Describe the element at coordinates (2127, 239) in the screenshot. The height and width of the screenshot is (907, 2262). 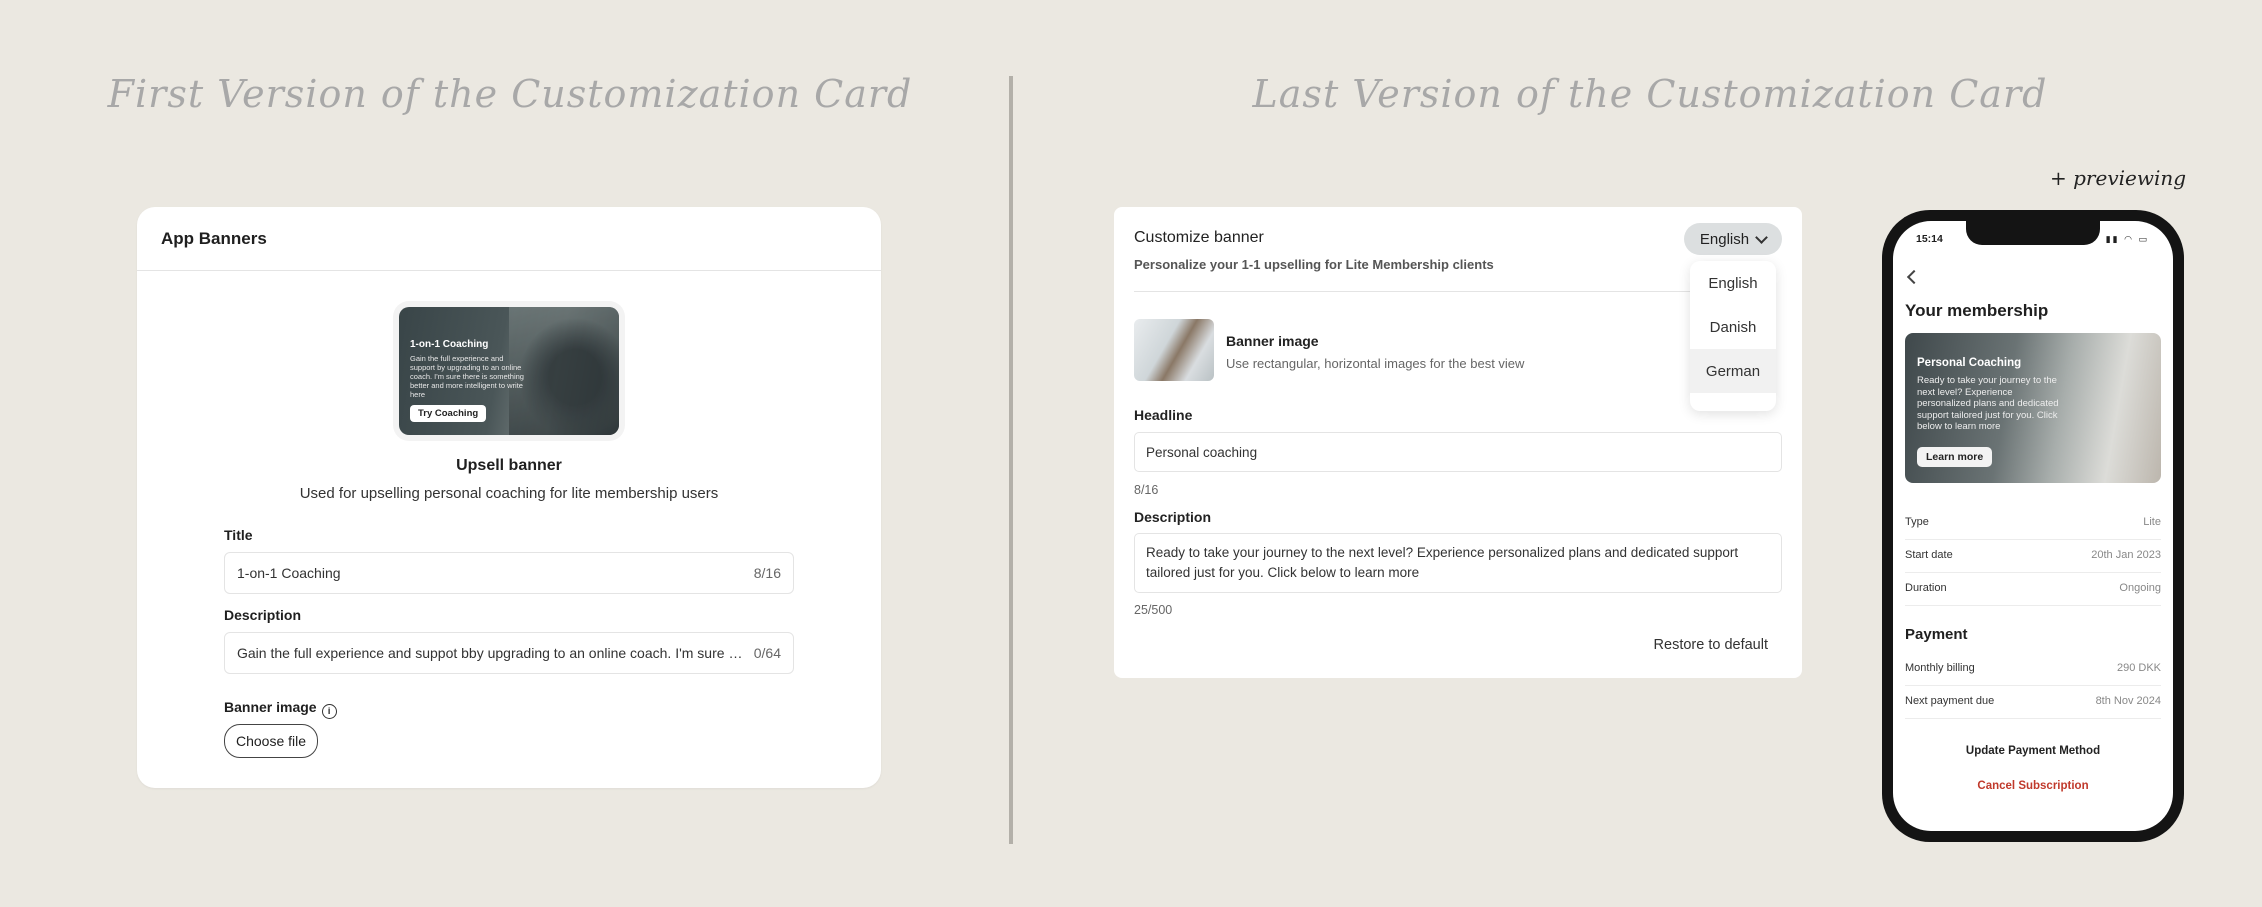
I see `signal-wifi-battery-icon: ▮▮ ◠ ▭` at that location.